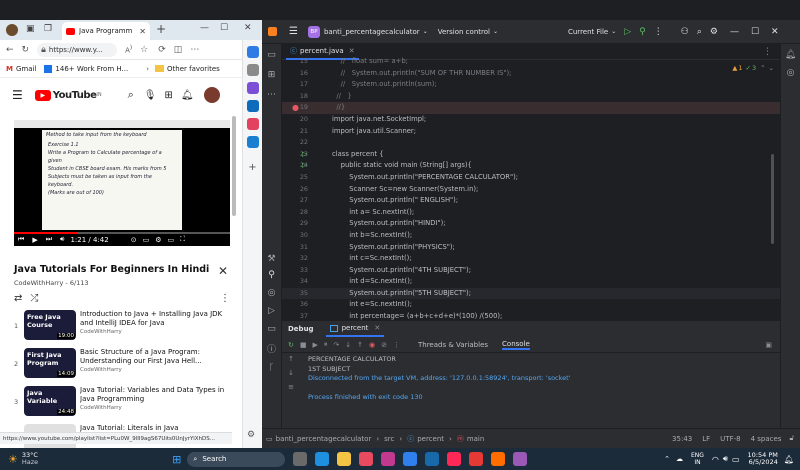 The image size is (800, 470). Describe the element at coordinates (315, 345) in the screenshot. I see `resume-icon: ▶` at that location.